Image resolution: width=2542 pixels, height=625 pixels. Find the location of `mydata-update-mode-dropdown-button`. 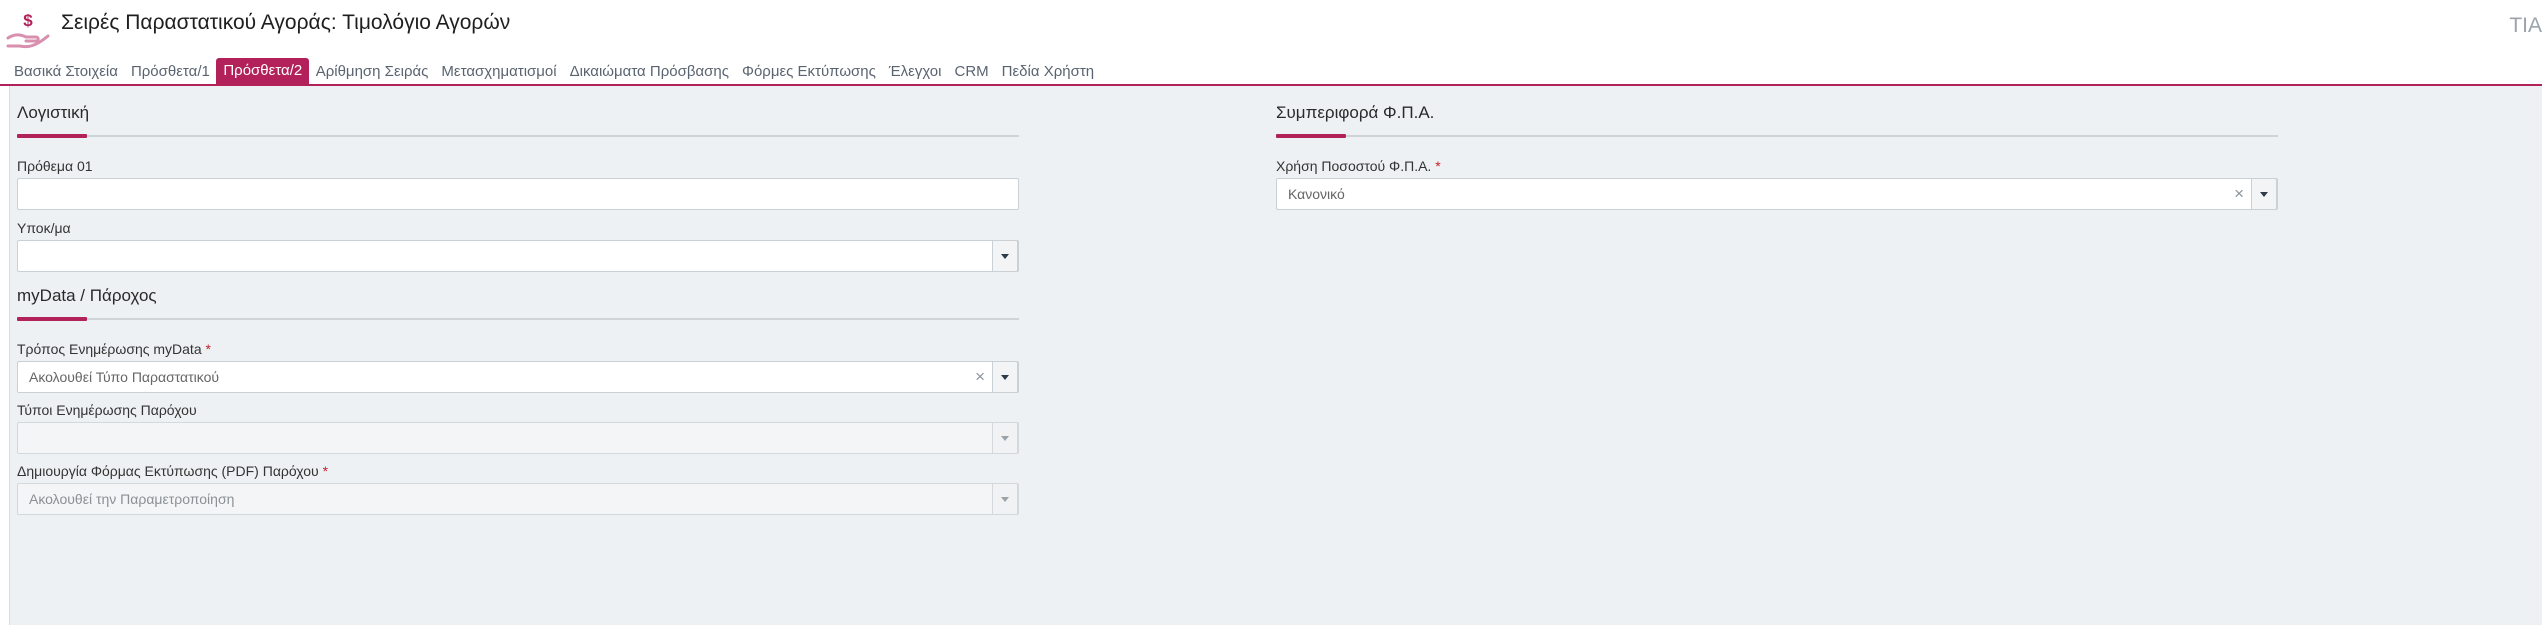

mydata-update-mode-dropdown-button is located at coordinates (1005, 377).